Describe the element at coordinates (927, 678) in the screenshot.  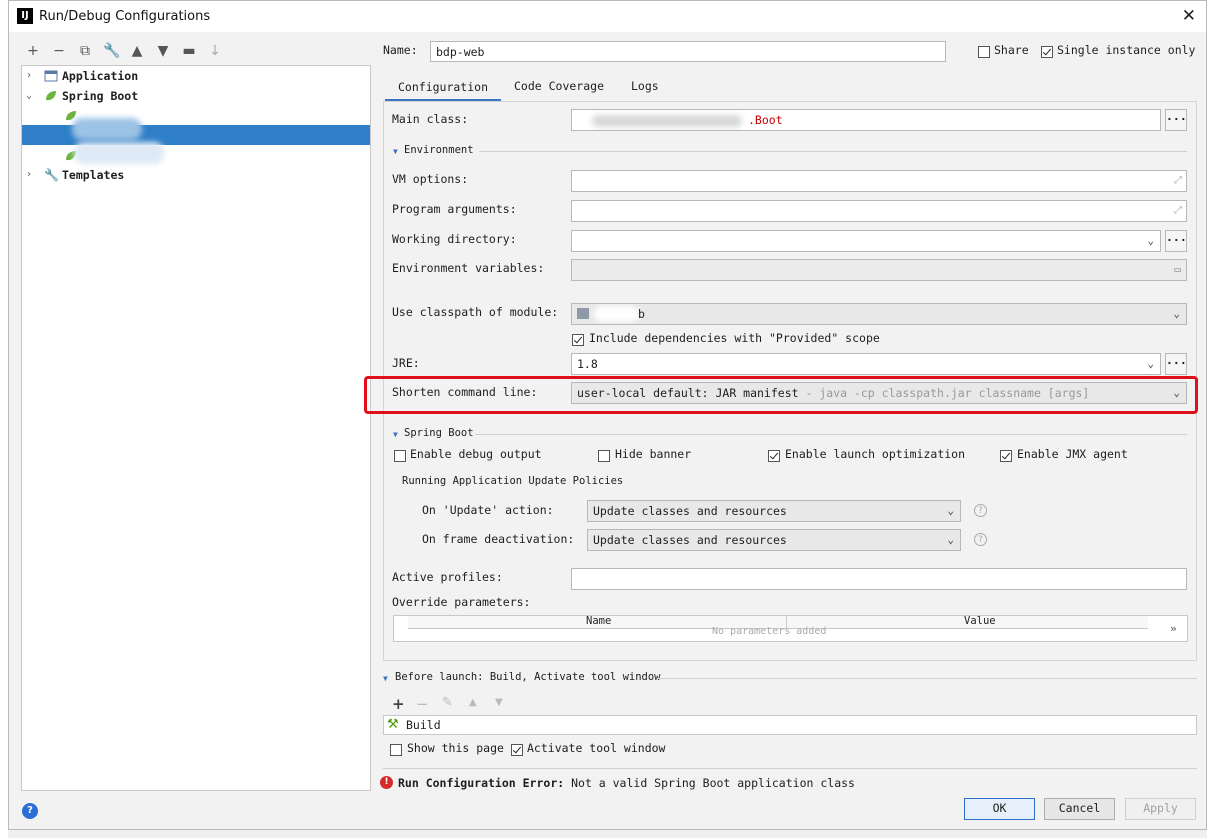
I see `before-launch-divider` at that location.